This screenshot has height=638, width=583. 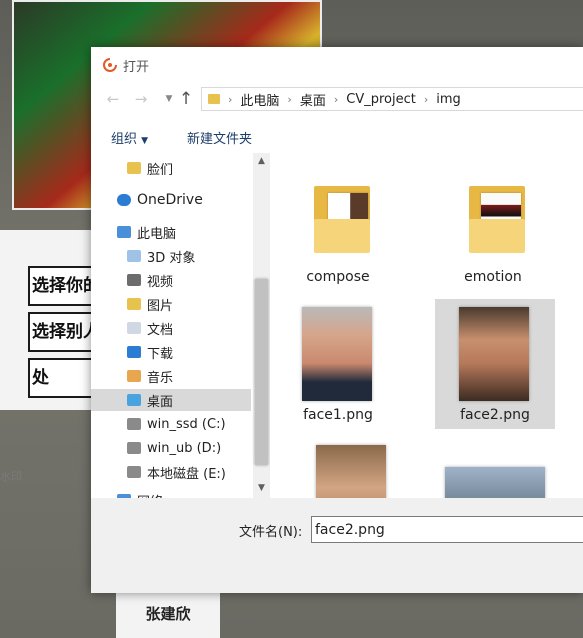 What do you see at coordinates (150, 495) in the screenshot?
I see `sidebar-item-label: 网络` at bounding box center [150, 495].